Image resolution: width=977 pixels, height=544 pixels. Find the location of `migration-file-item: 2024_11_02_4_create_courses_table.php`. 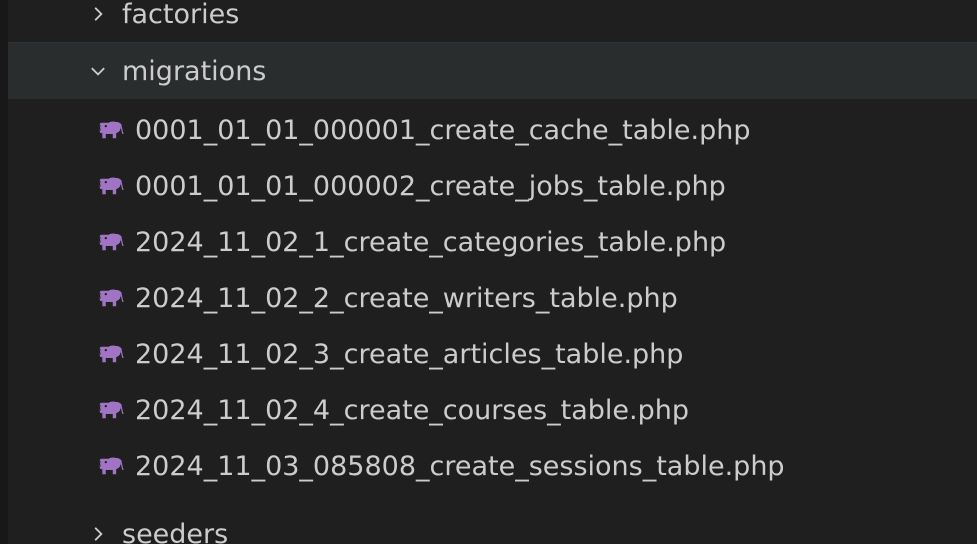

migration-file-item: 2024_11_02_4_create_courses_table.php is located at coordinates (492, 410).